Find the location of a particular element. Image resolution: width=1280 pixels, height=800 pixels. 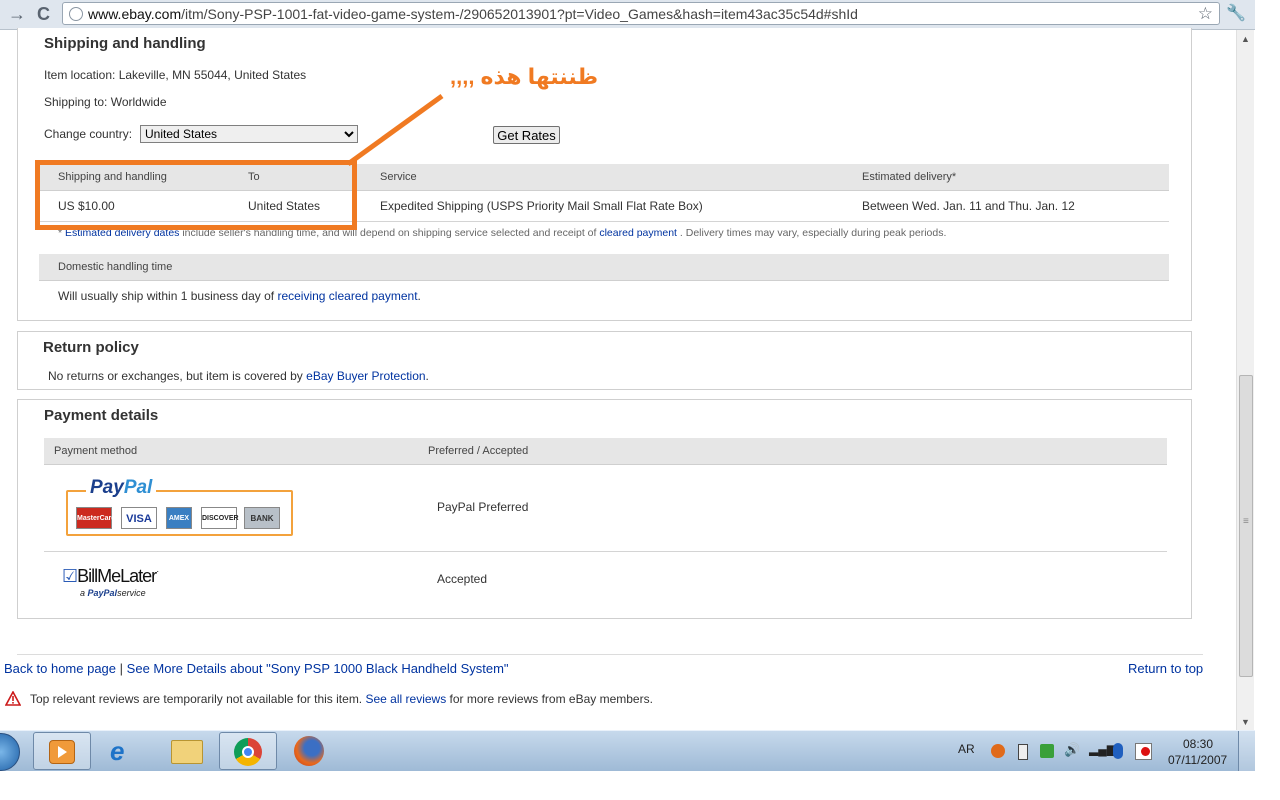

visa-icon: VISA is located at coordinates (139, 518).